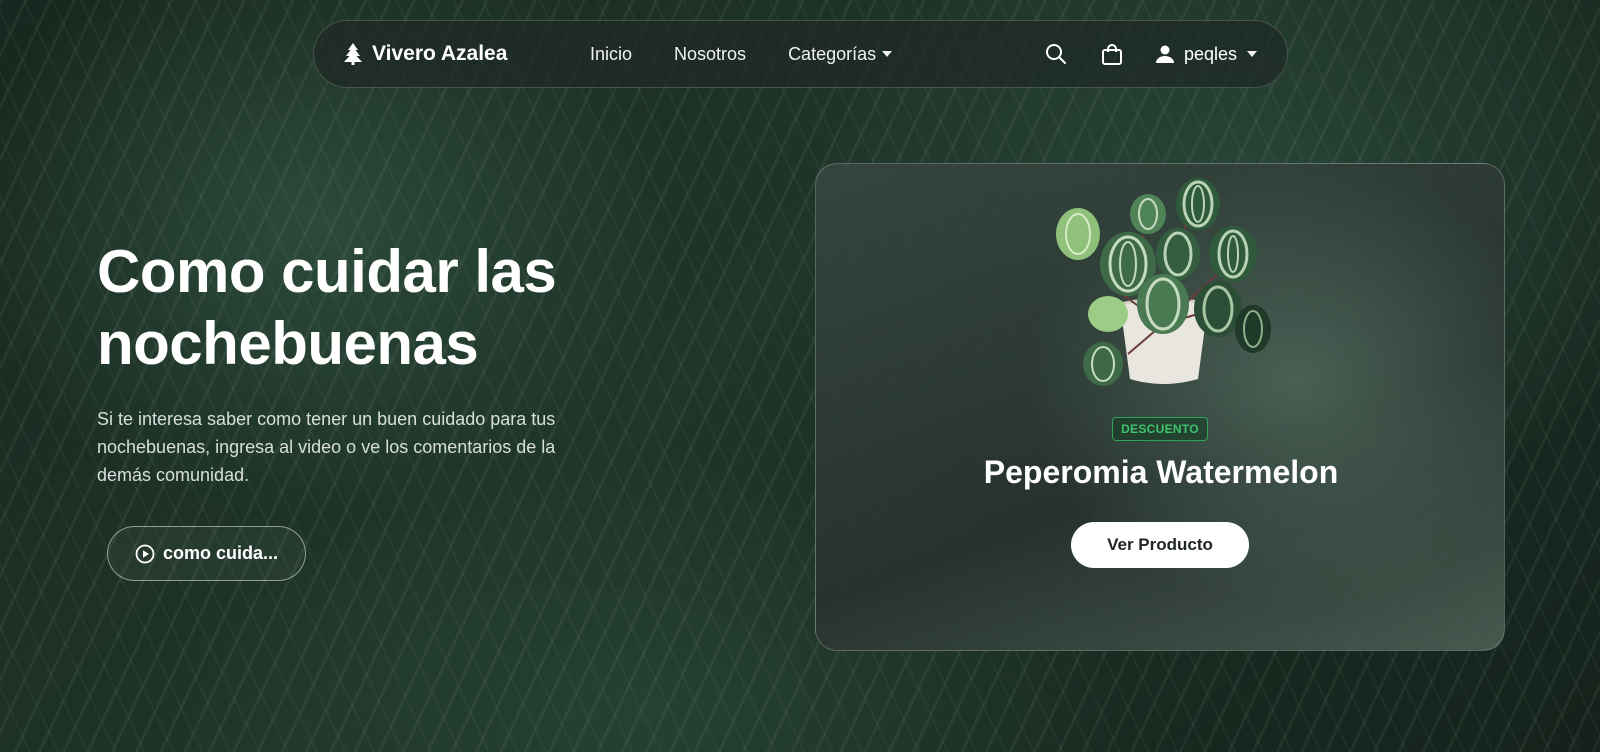 The width and height of the screenshot is (1600, 752). Describe the element at coordinates (1163, 282) in the screenshot. I see `potted-plant-image` at that location.